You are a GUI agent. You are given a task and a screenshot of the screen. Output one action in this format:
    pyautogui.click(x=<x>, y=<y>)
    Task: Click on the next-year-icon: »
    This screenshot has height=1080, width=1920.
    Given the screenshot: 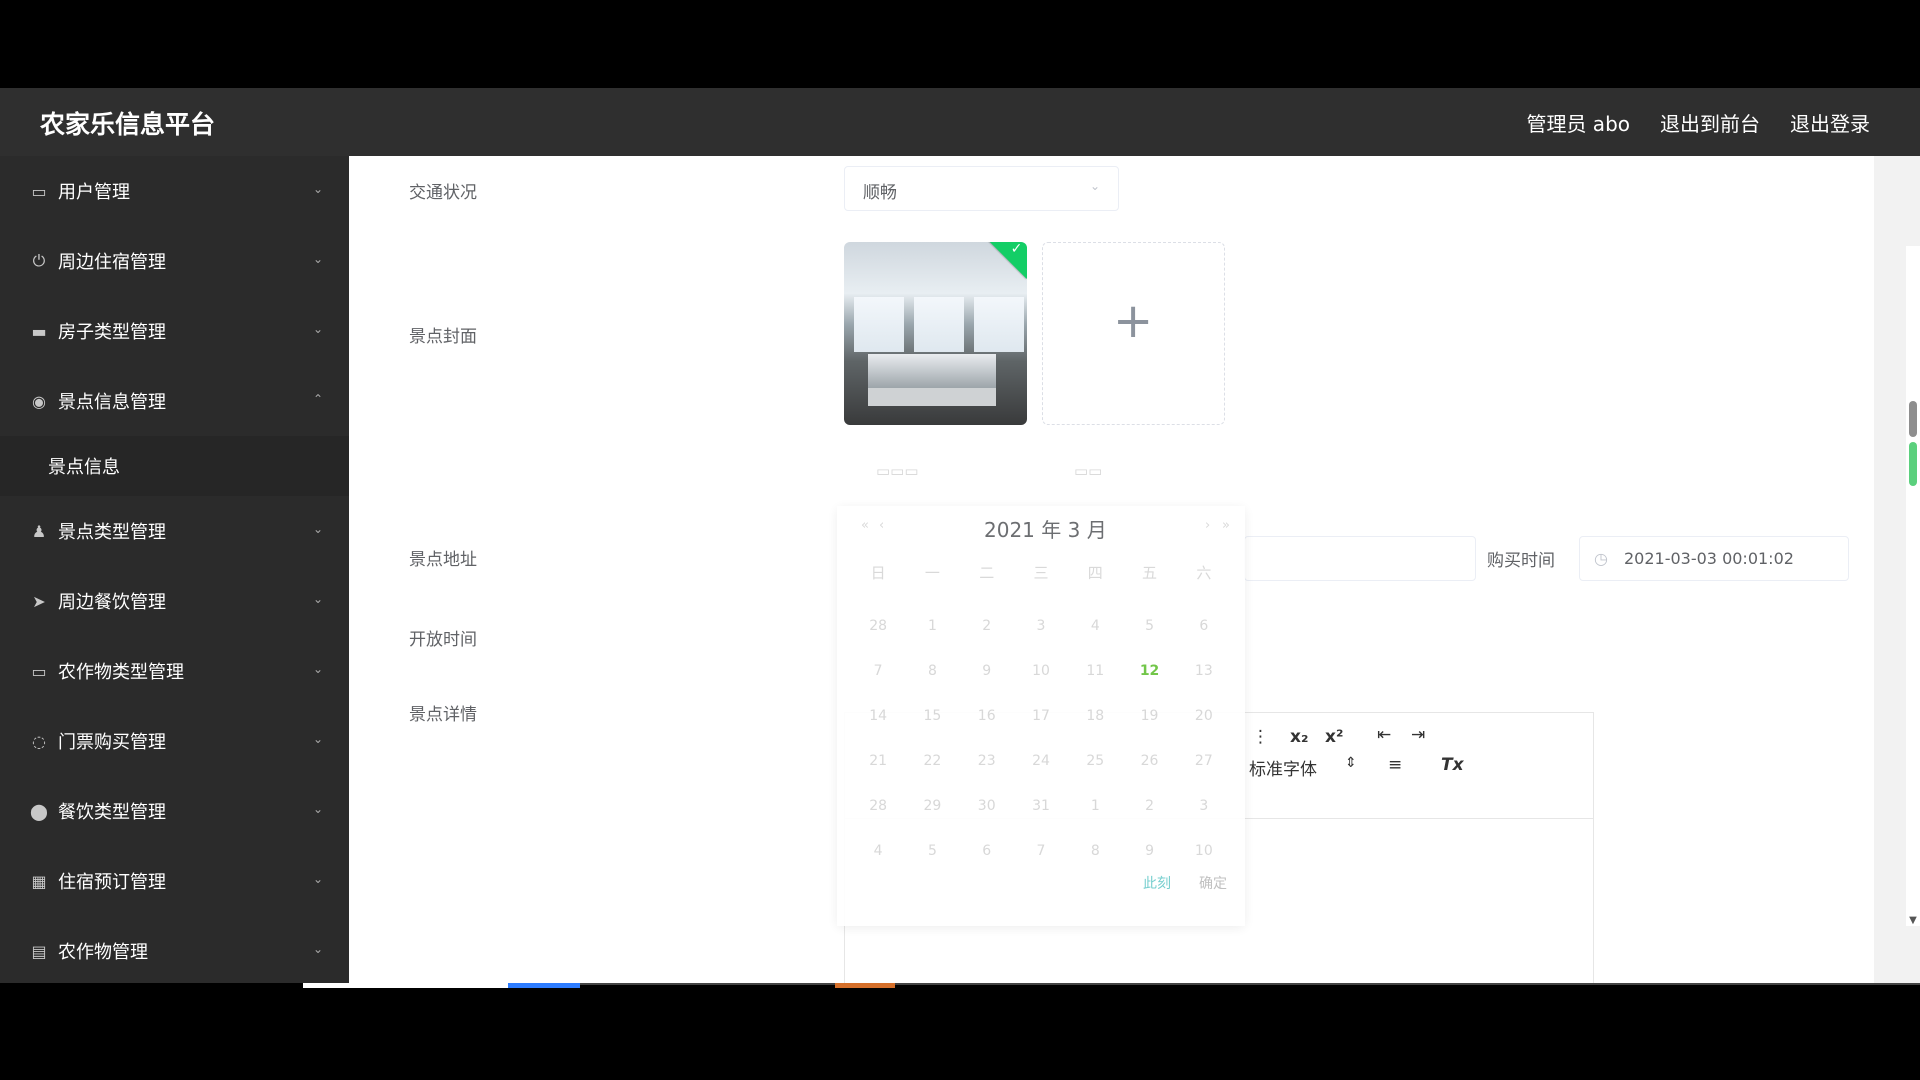 What is the action you would take?
    pyautogui.click(x=1226, y=525)
    